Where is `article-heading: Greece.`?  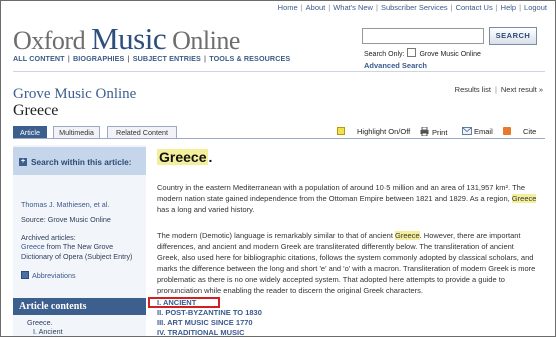 article-heading: Greece. is located at coordinates (184, 157).